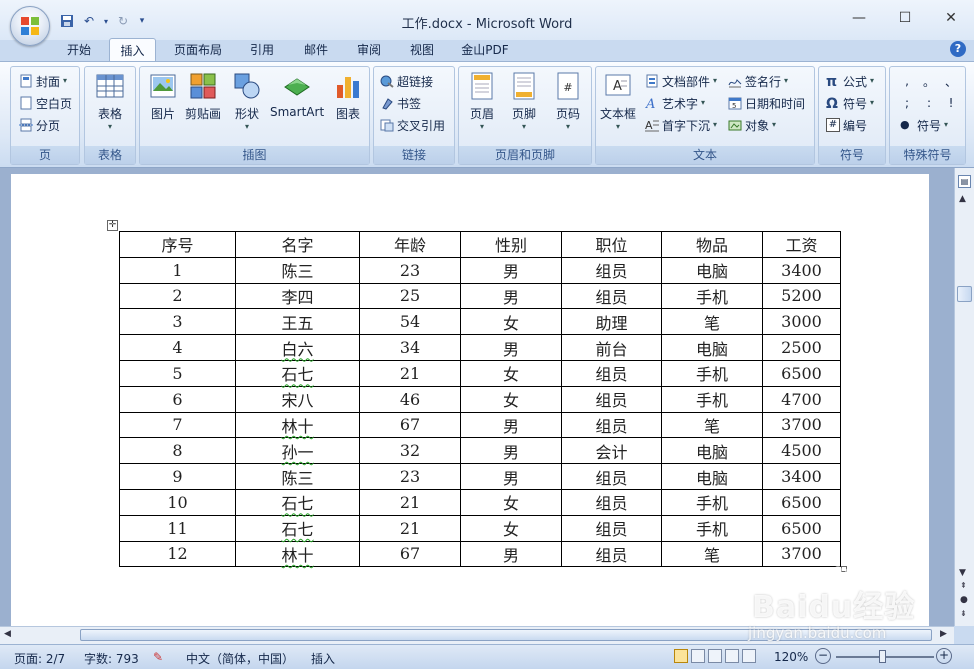  What do you see at coordinates (698, 656) in the screenshot?
I see `full-screen-view-icon` at bounding box center [698, 656].